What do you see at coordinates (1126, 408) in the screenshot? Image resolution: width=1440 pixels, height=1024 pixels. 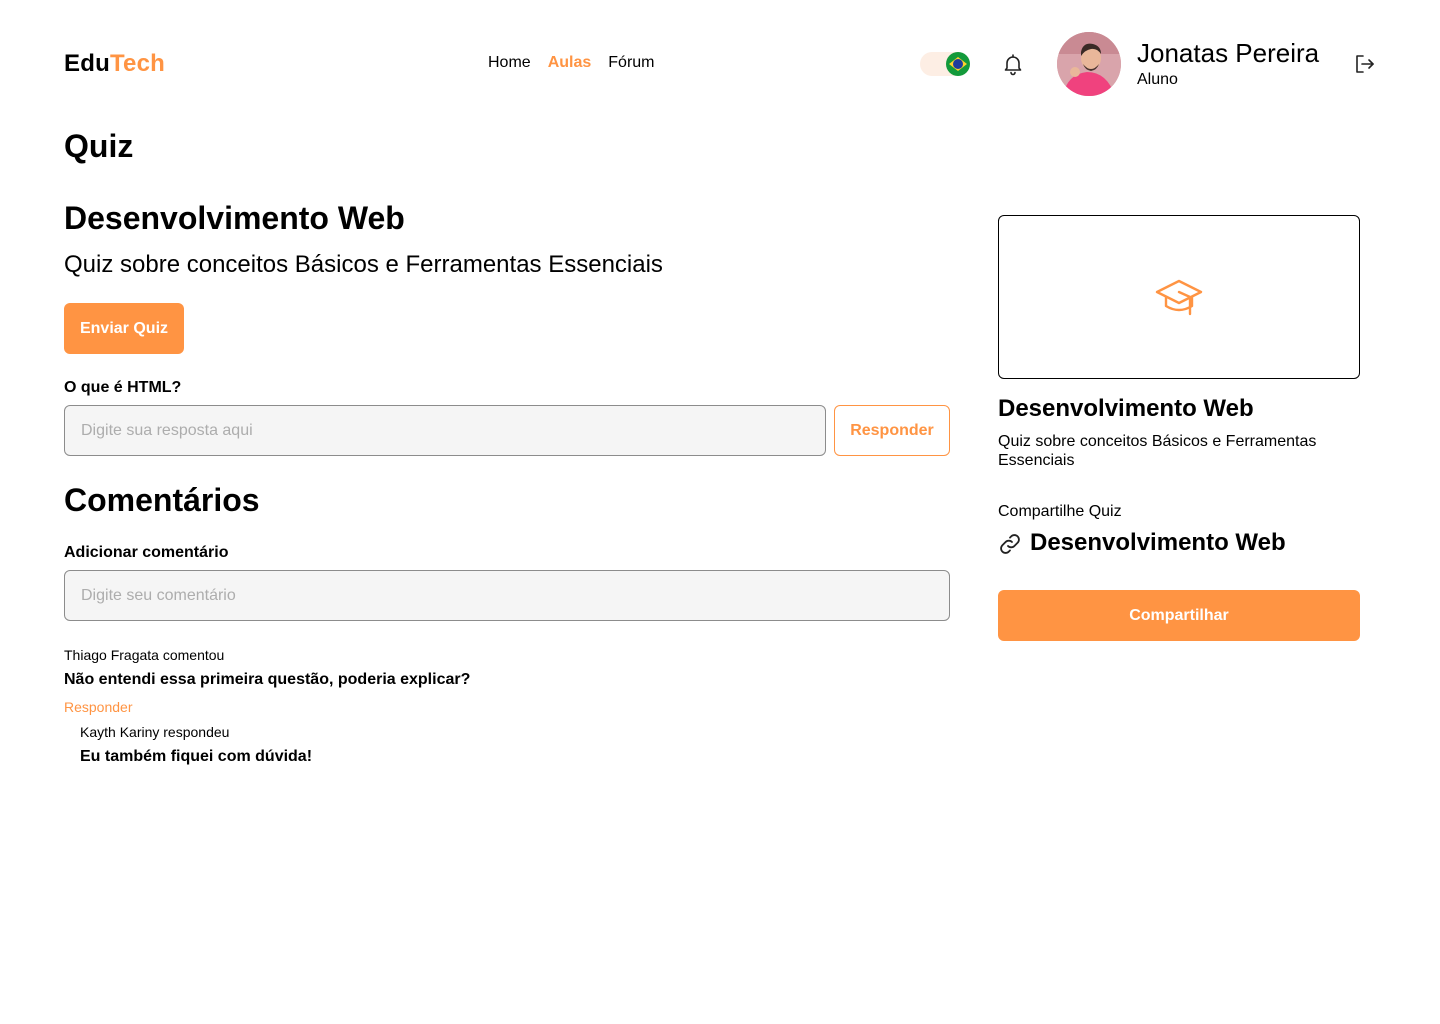 I see `sidebar-course-title: Desenvolvimento Web` at bounding box center [1126, 408].